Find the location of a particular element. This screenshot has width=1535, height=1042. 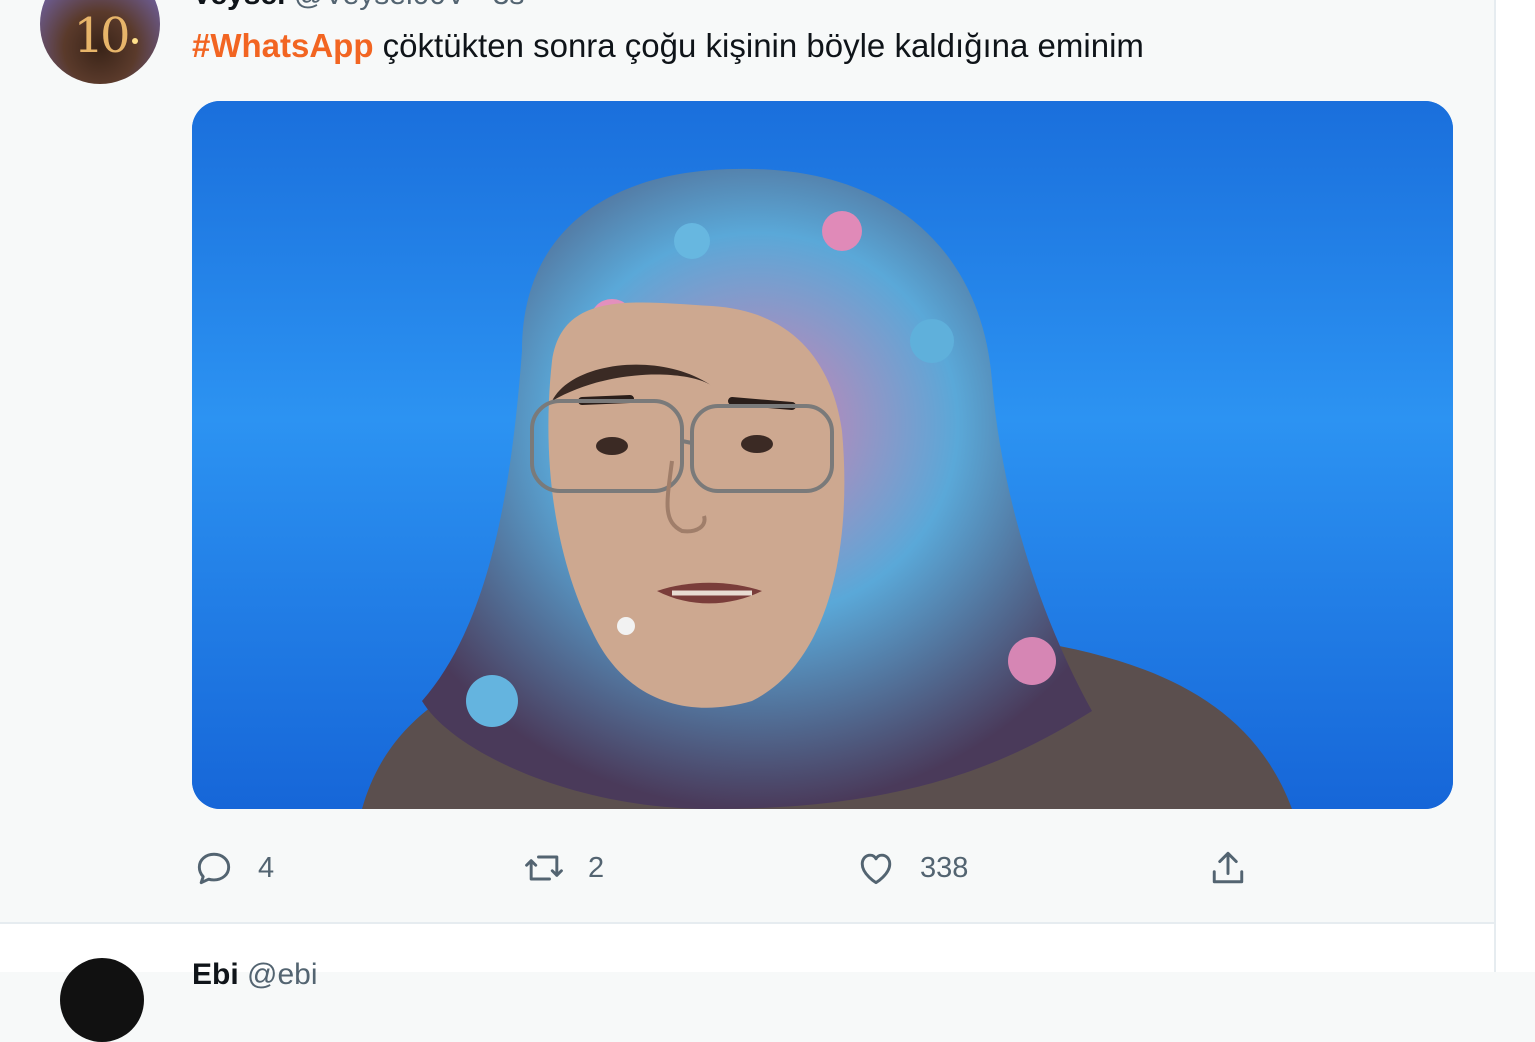

tweet-header: Veysel @Veysel00V · 3s is located at coordinates (358, 5).